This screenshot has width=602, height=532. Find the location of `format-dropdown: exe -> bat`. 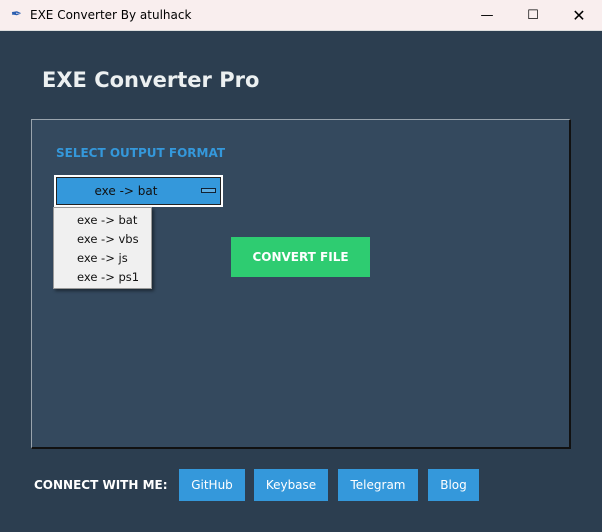

format-dropdown: exe -> bat is located at coordinates (138, 191).